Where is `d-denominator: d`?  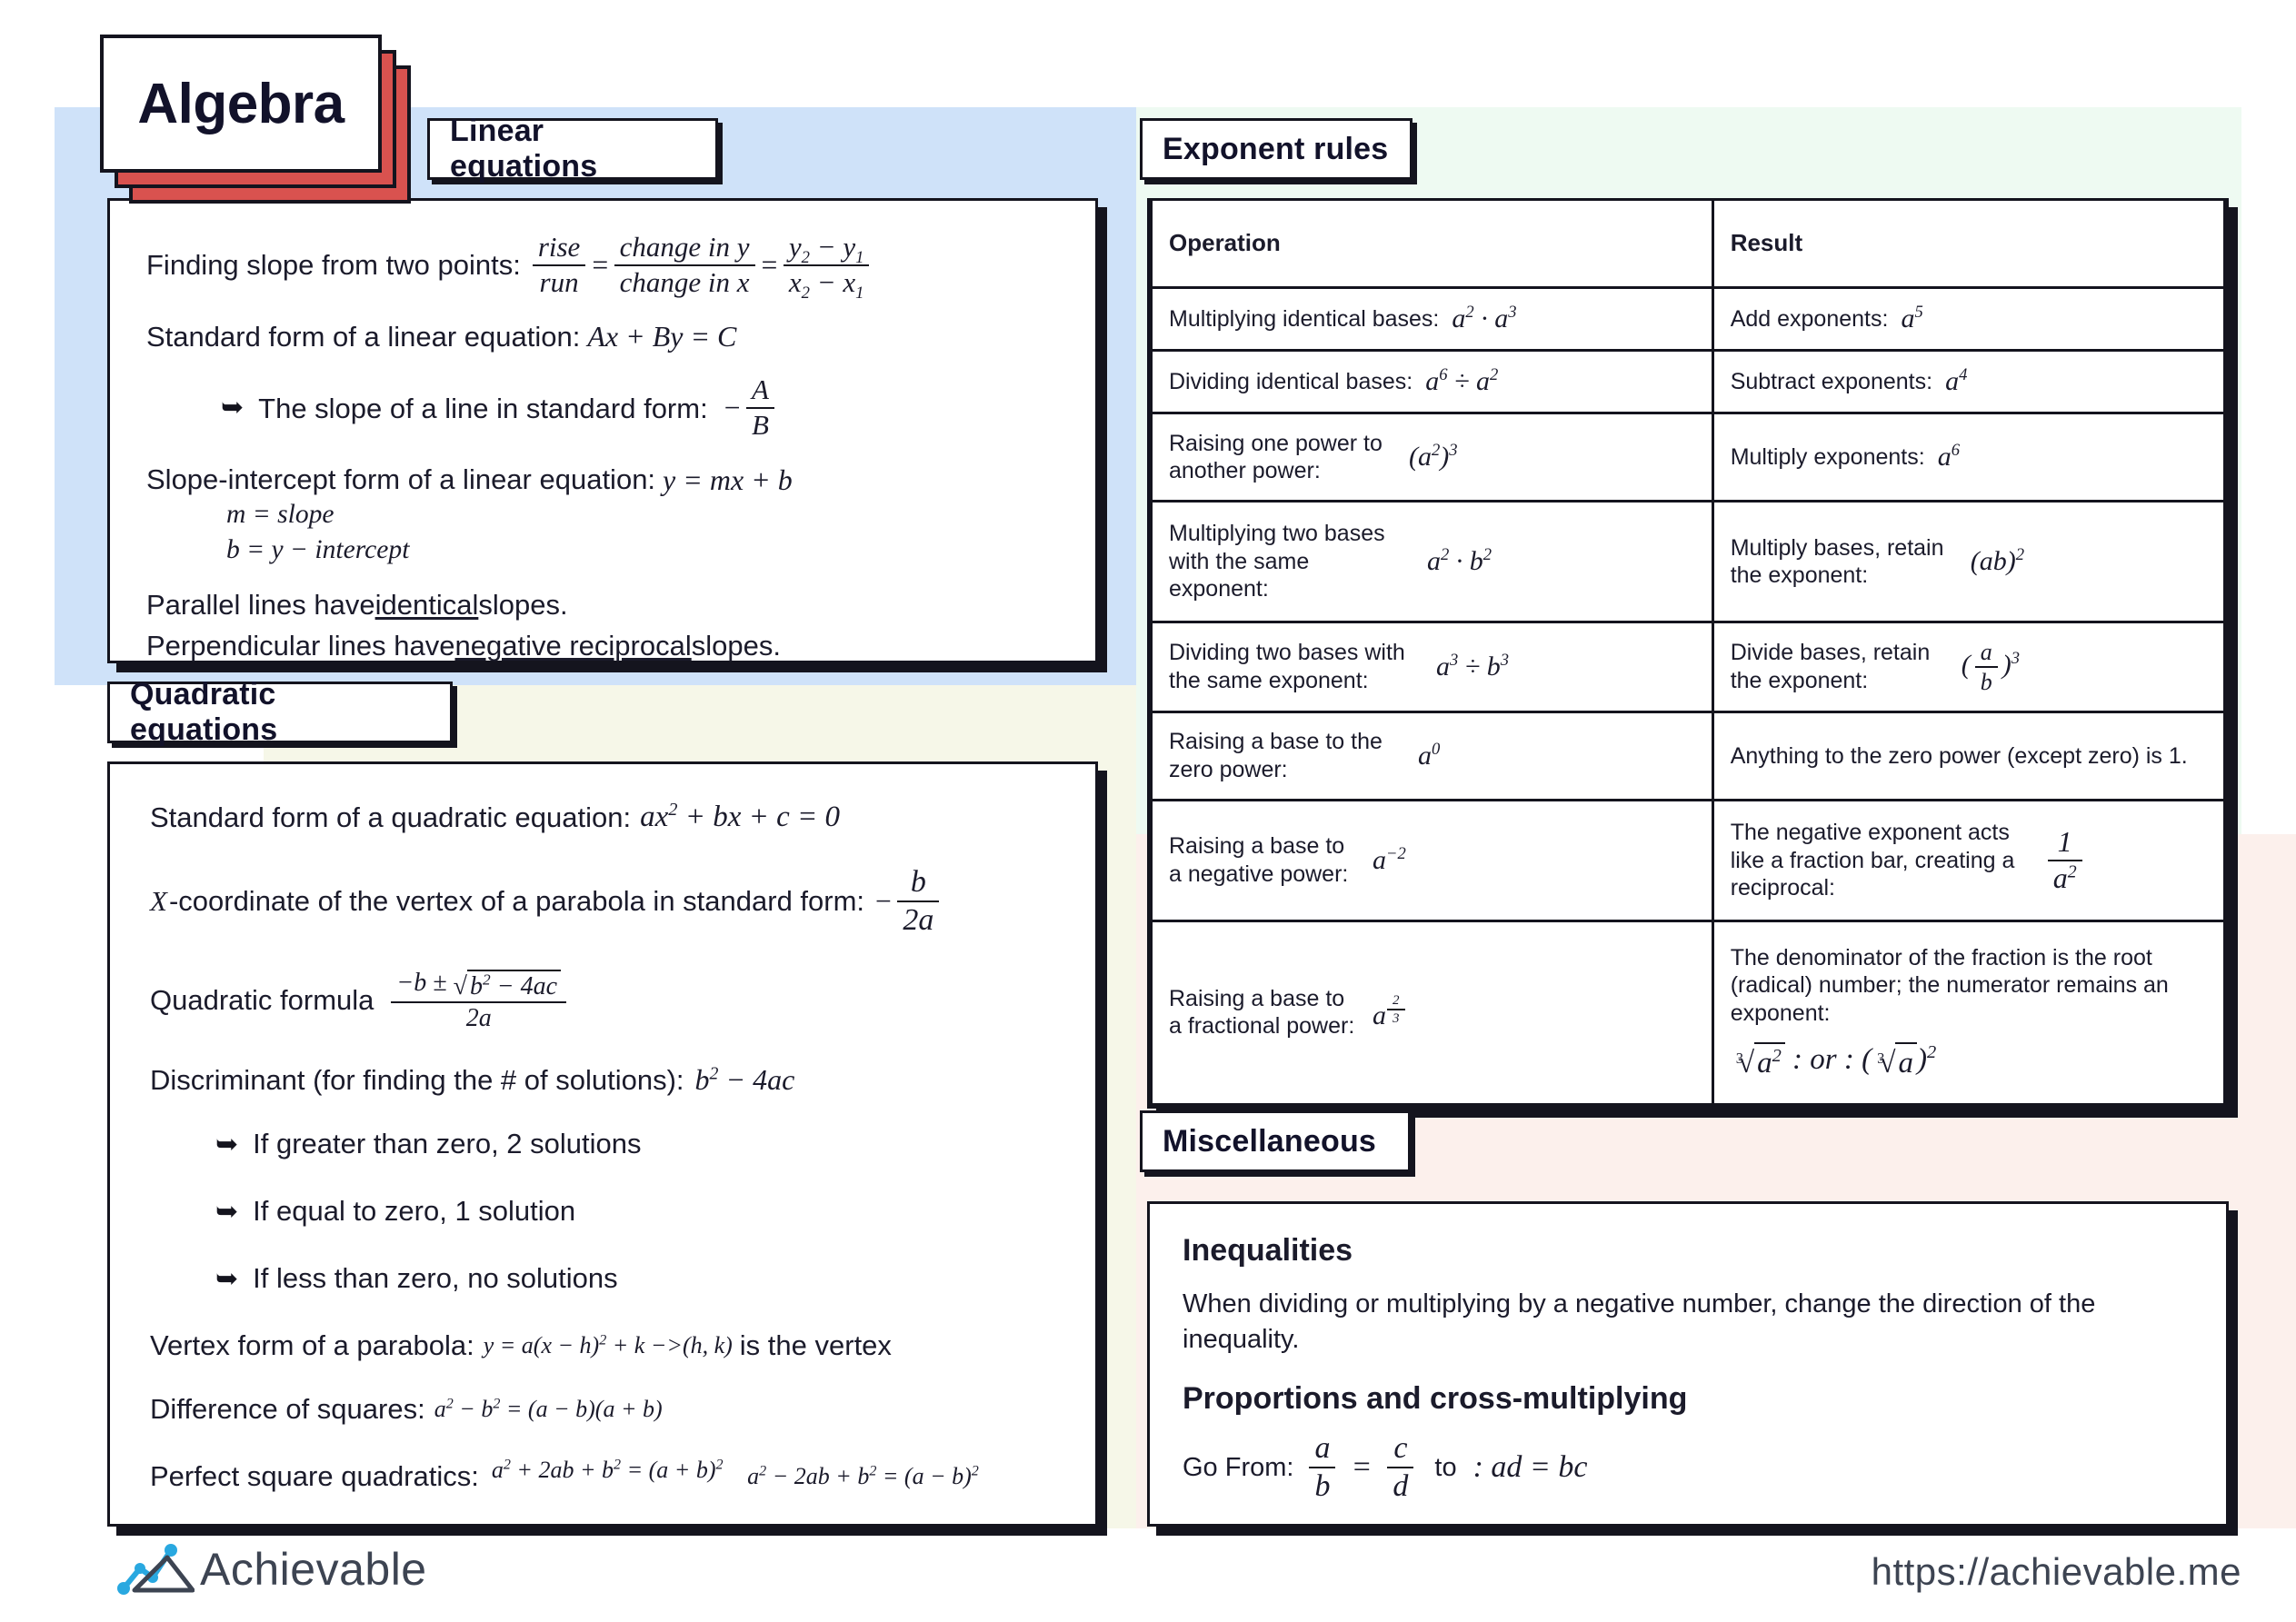 d-denominator: d is located at coordinates (1400, 1485).